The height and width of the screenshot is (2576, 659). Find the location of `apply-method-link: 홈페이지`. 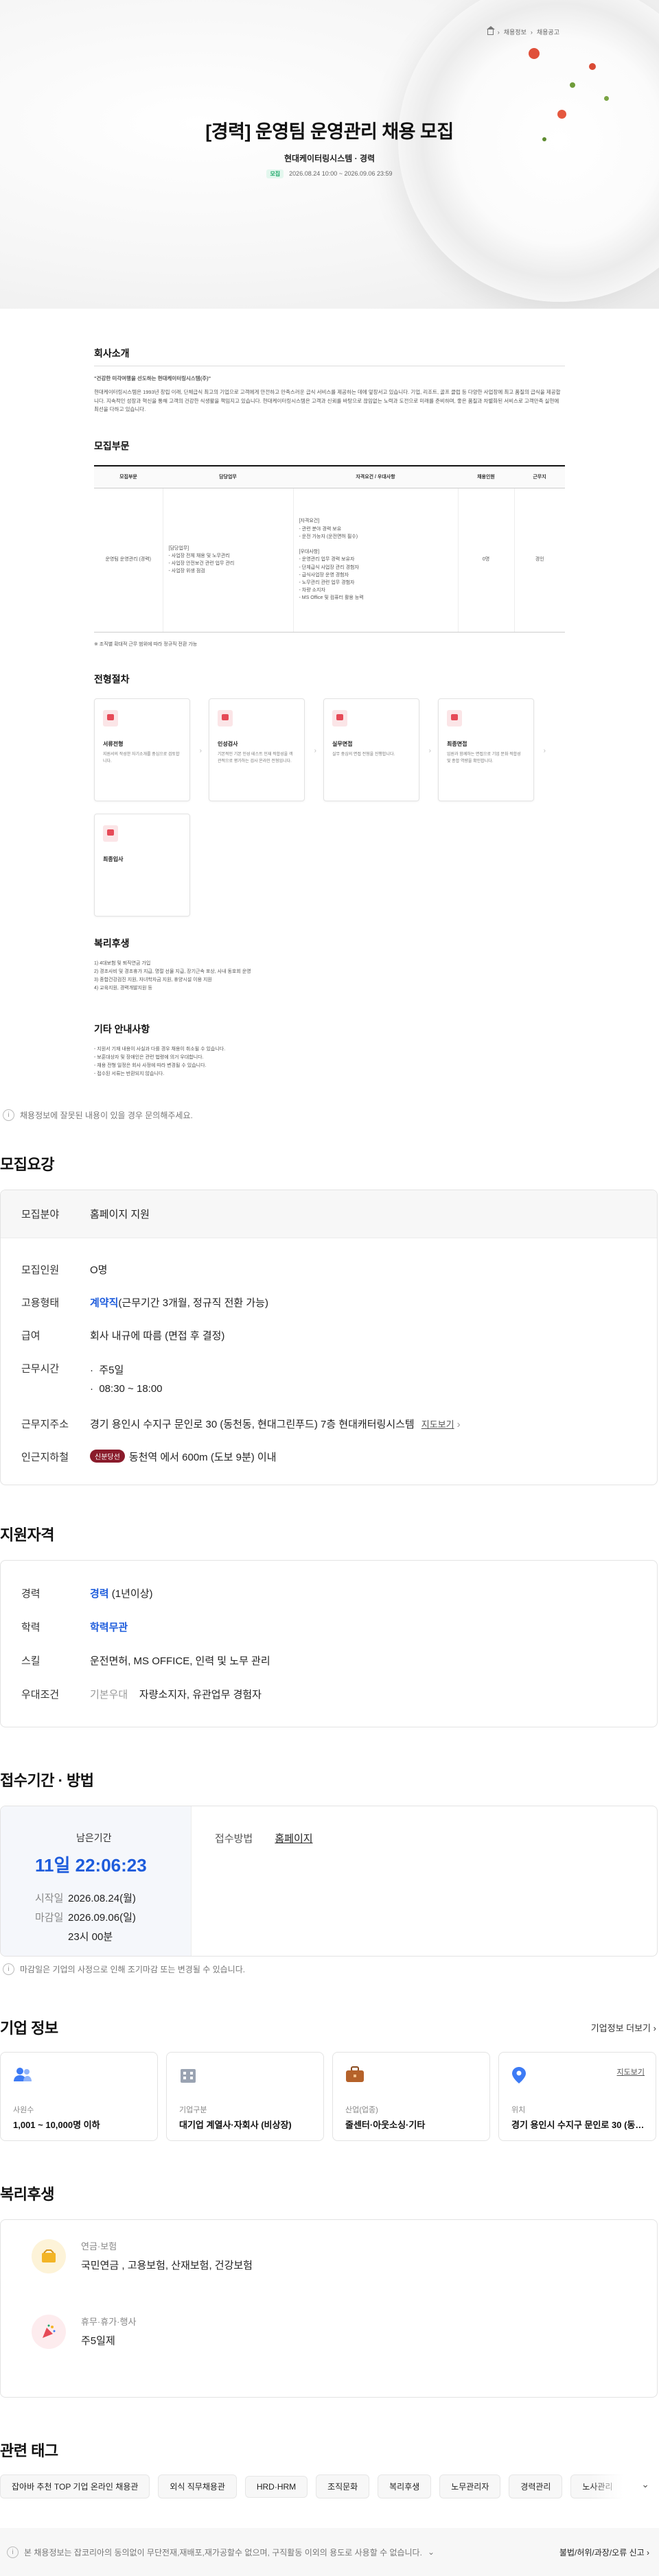

apply-method-link: 홈페이지 is located at coordinates (293, 1839).